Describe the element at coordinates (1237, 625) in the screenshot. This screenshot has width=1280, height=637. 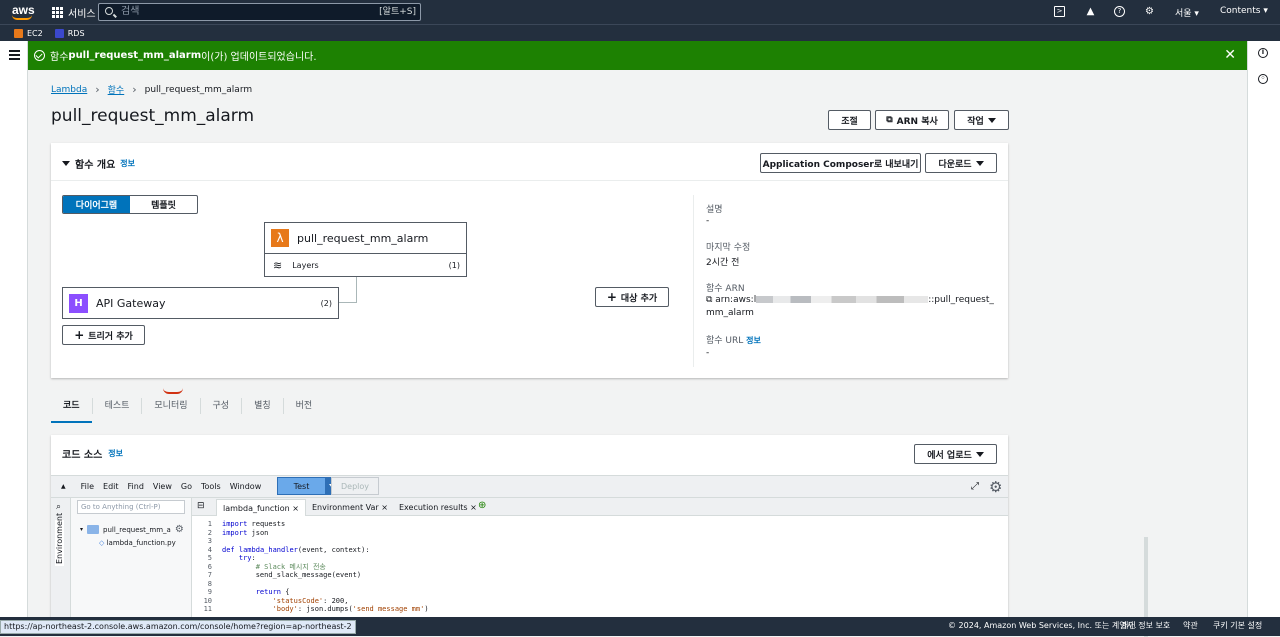
I see `cookie-preferences-link: 쿠키 기본 설정` at that location.